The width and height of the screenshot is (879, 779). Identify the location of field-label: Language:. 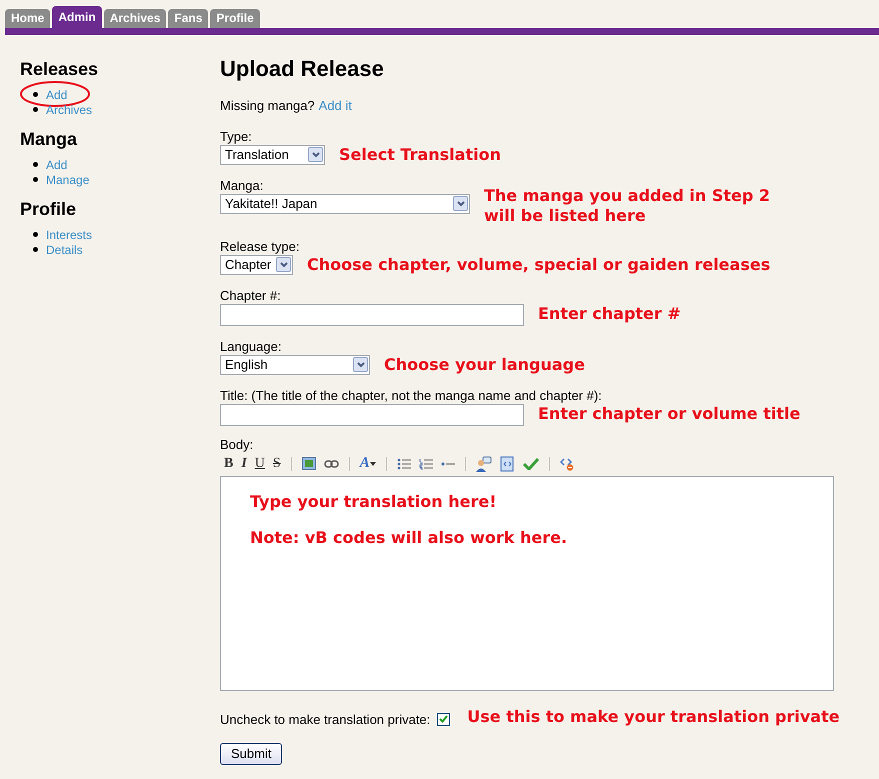
(251, 346).